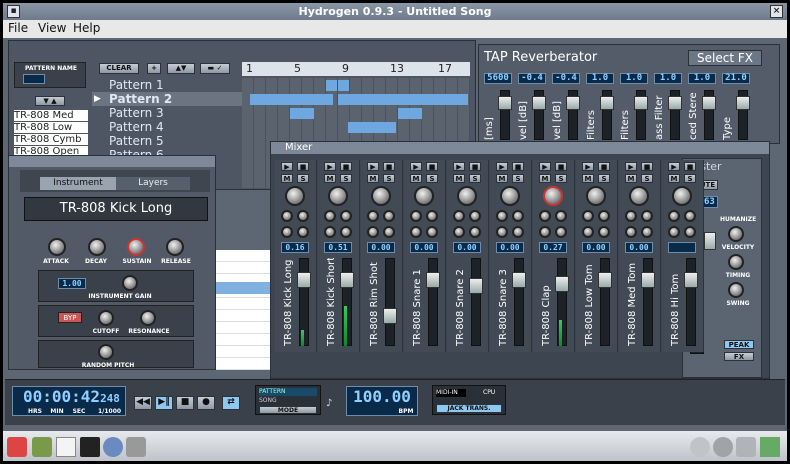 This screenshot has width=790, height=464. I want to click on pattern-item: Pattern 1, so click(136, 85).